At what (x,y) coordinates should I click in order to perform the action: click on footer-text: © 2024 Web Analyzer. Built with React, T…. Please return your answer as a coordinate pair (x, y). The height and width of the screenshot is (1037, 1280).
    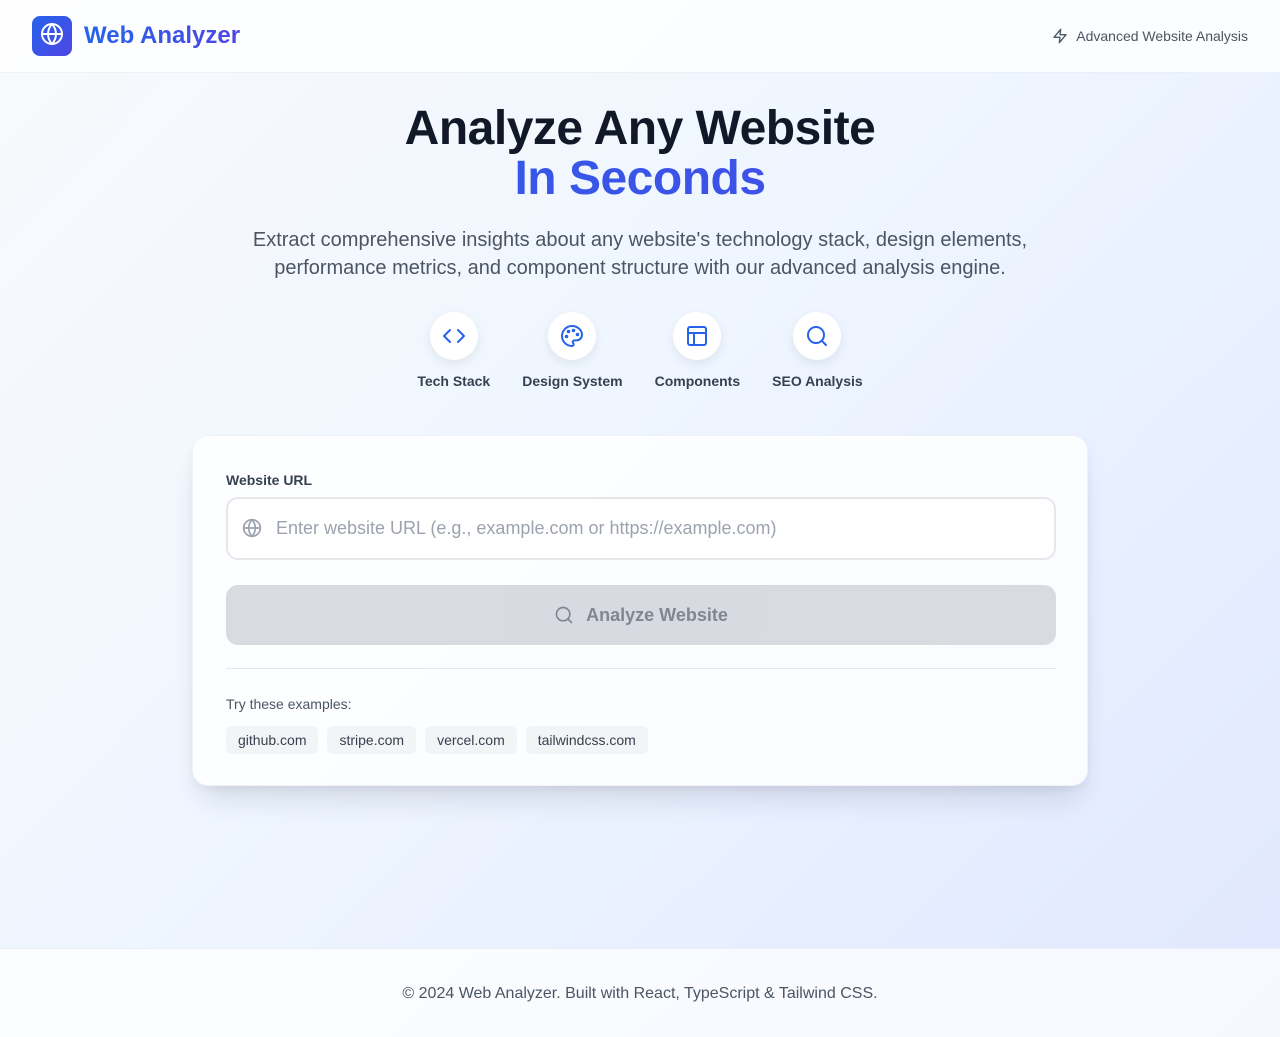
    Looking at the image, I should click on (640, 993).